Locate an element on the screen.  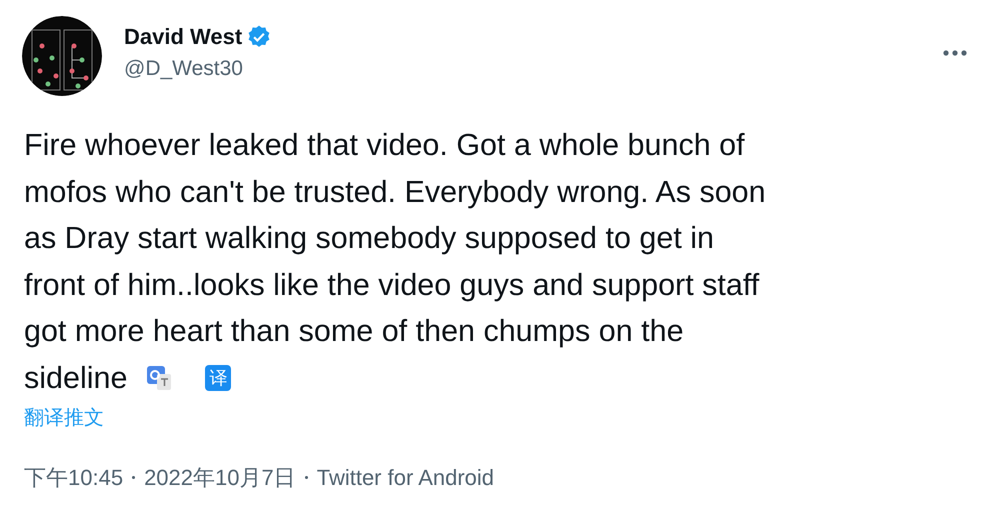
translate-badge: 译 is located at coordinates (218, 377).